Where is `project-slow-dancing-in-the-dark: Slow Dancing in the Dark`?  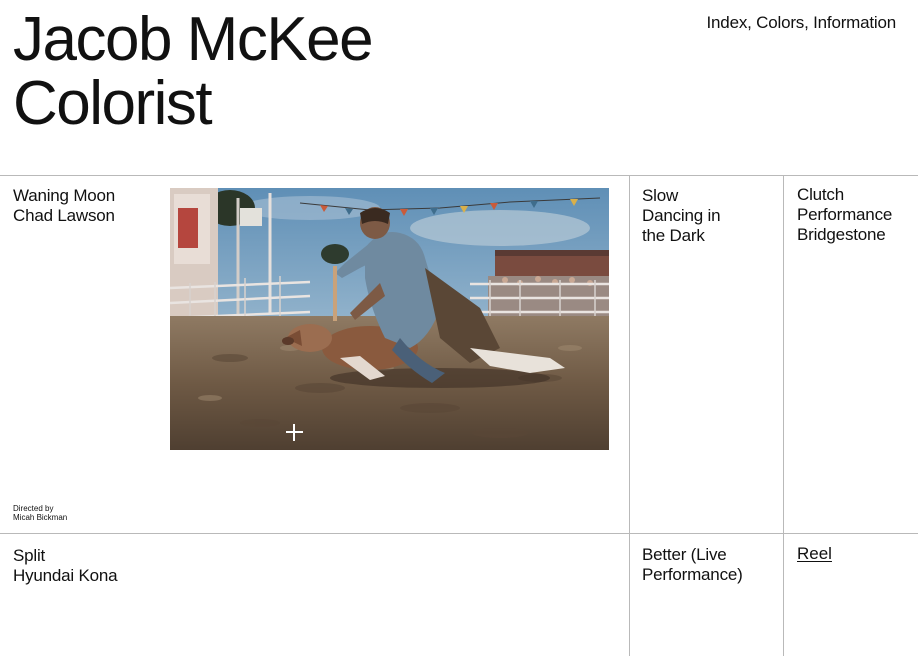
project-slow-dancing-in-the-dark: Slow Dancing in the Dark is located at coordinates (681, 216).